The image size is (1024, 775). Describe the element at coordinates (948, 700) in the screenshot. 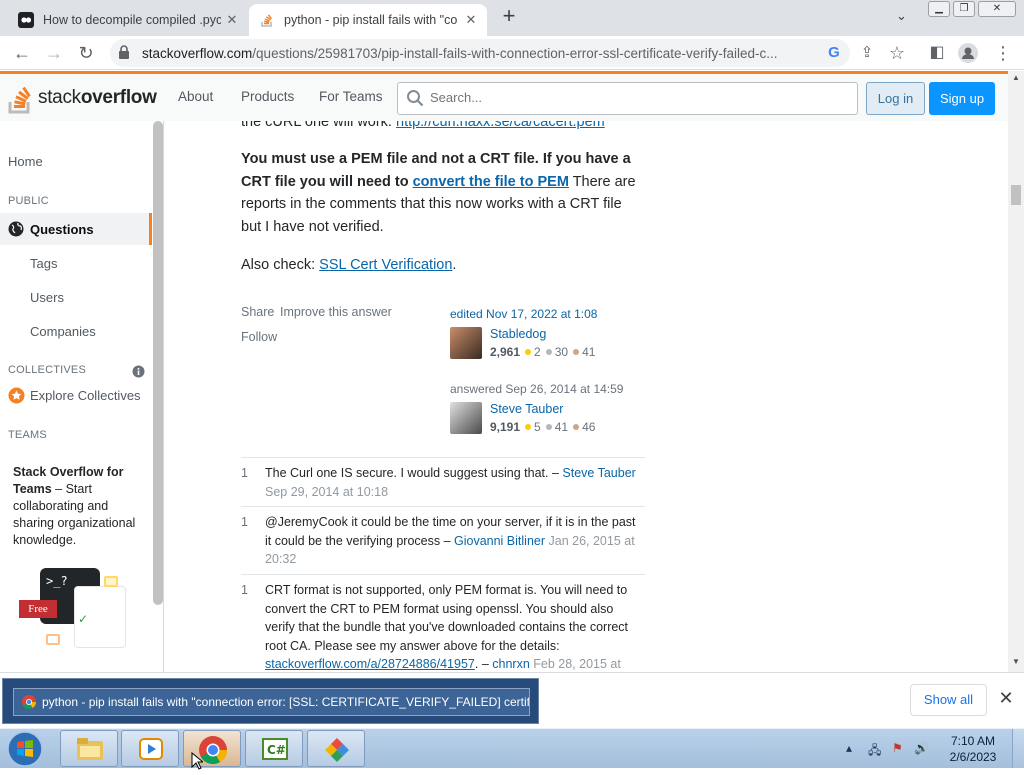

I see `show-all-downloads-button: Show all` at that location.